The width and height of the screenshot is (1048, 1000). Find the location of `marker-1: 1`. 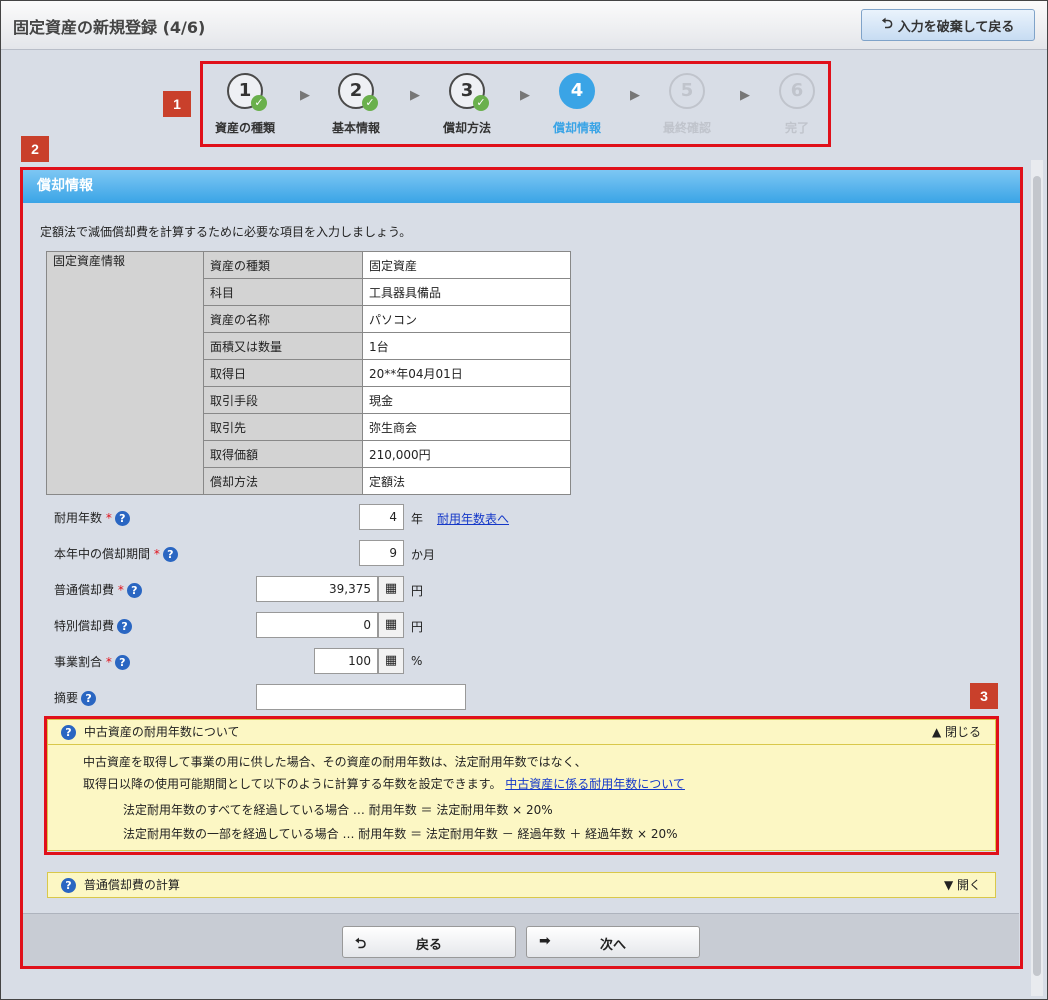

marker-1: 1 is located at coordinates (177, 104).